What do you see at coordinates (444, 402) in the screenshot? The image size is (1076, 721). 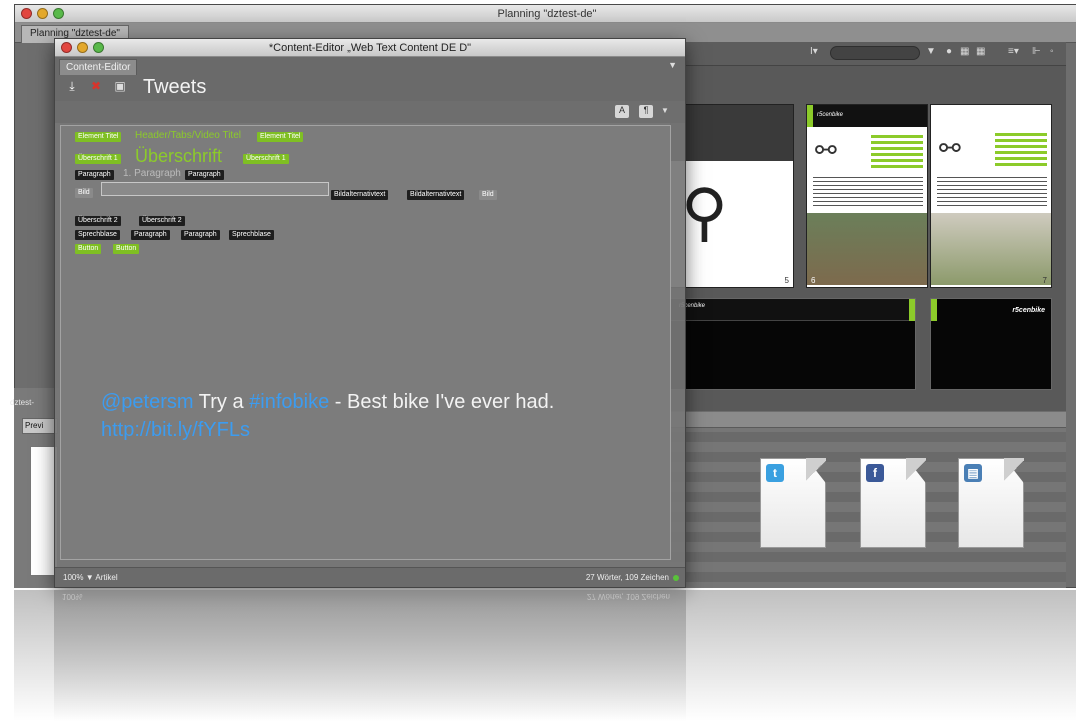 I see `tweet-text-part: - Best bike I've ever had.` at bounding box center [444, 402].